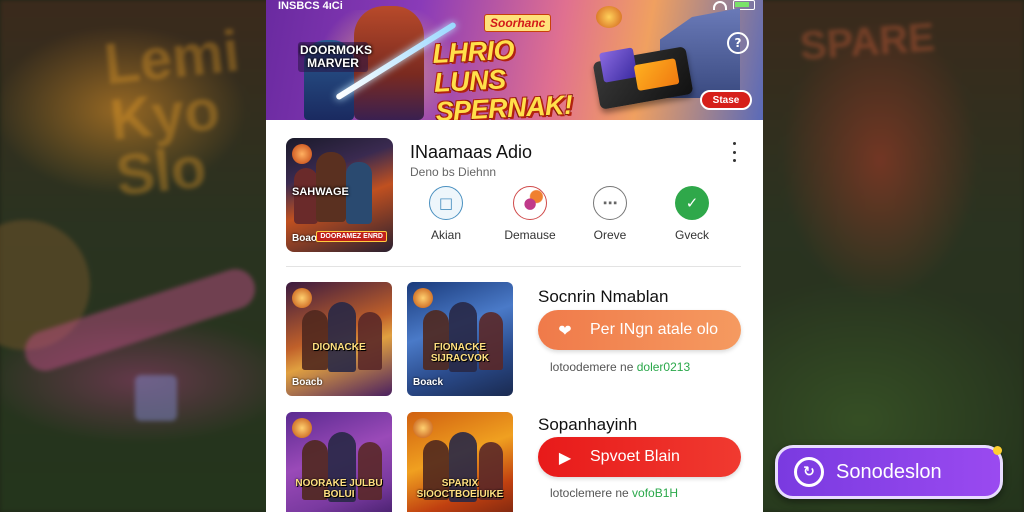 This screenshot has width=1024, height=512. Describe the element at coordinates (339, 489) in the screenshot. I see `tile-title: NOORAKE JULBU BOLUI` at that location.